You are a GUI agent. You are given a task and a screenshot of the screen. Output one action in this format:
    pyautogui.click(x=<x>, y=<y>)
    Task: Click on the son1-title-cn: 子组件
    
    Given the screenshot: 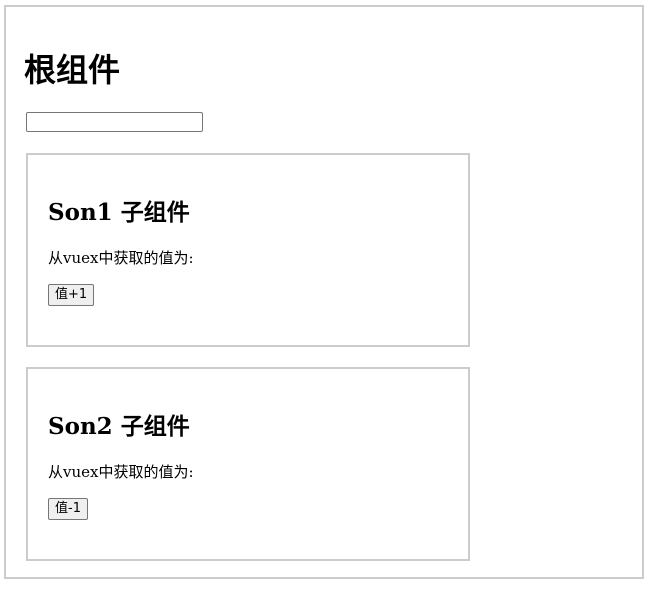 What is the action you would take?
    pyautogui.click(x=155, y=213)
    